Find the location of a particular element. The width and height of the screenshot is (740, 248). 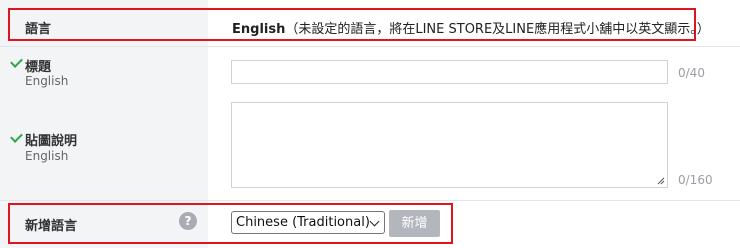

description-sublabel: English is located at coordinates (47, 156).